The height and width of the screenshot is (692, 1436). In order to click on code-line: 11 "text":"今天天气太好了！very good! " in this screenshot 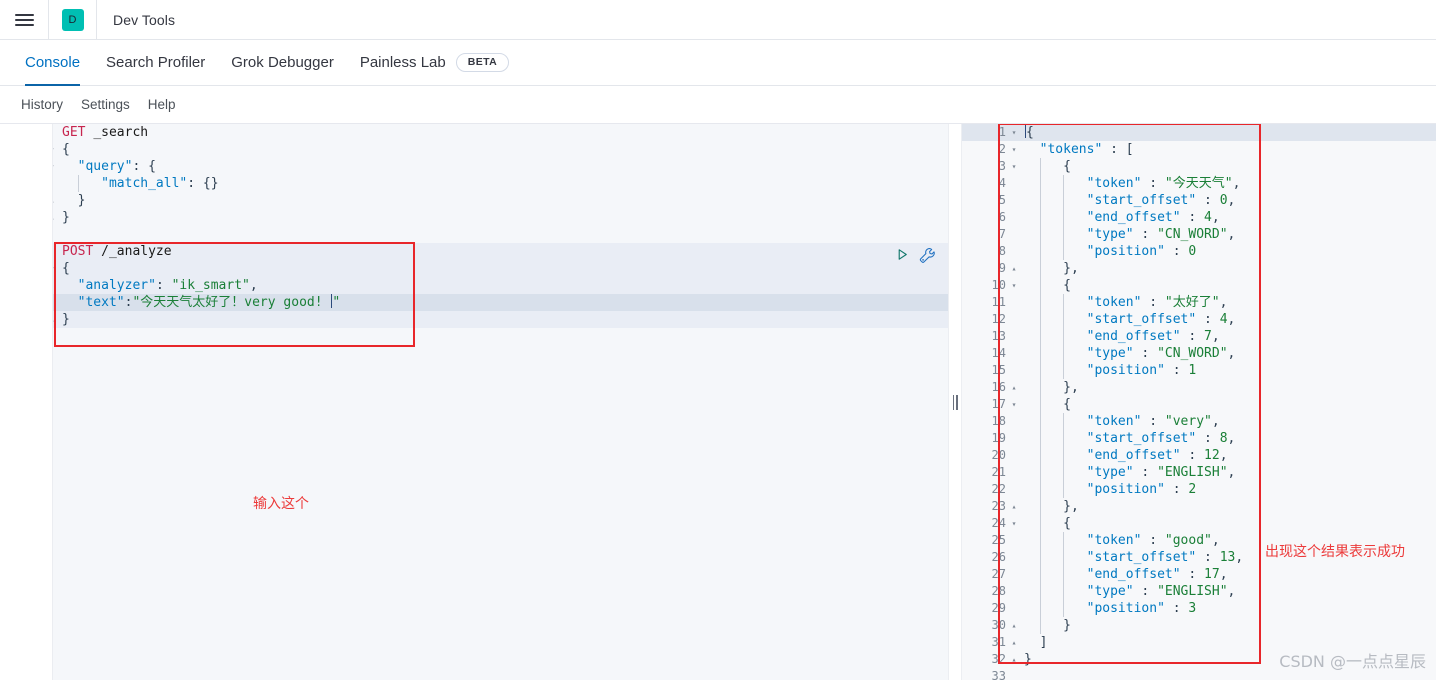, I will do `click(474, 302)`.